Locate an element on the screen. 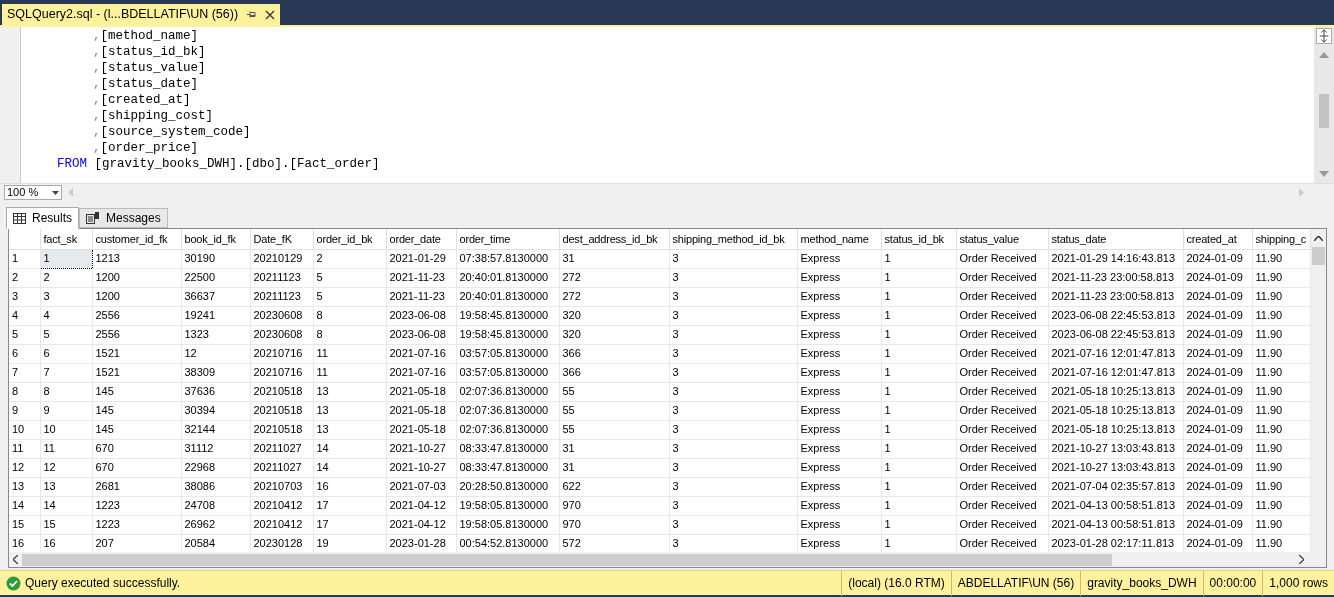  table-cell: 2023-06-08 is located at coordinates (421, 334).